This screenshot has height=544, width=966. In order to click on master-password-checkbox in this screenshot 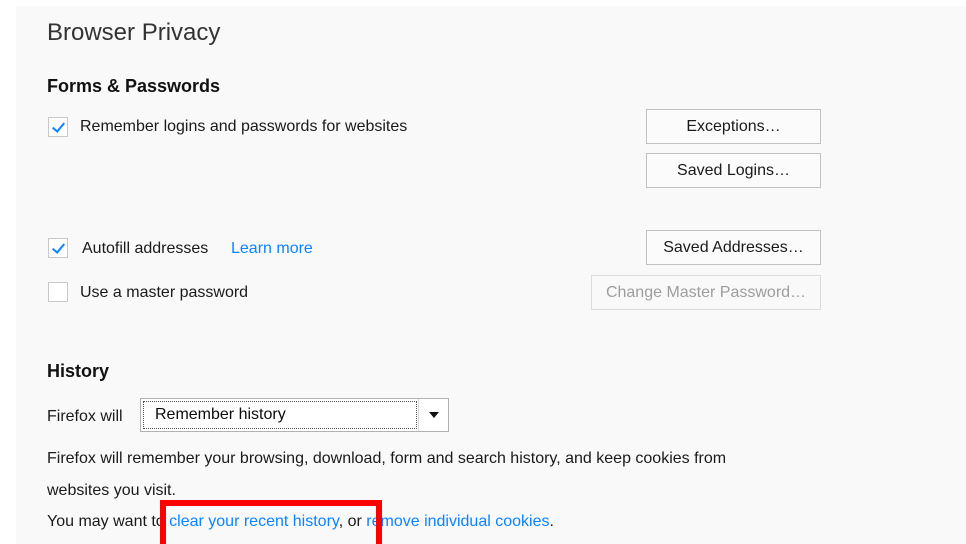, I will do `click(58, 292)`.